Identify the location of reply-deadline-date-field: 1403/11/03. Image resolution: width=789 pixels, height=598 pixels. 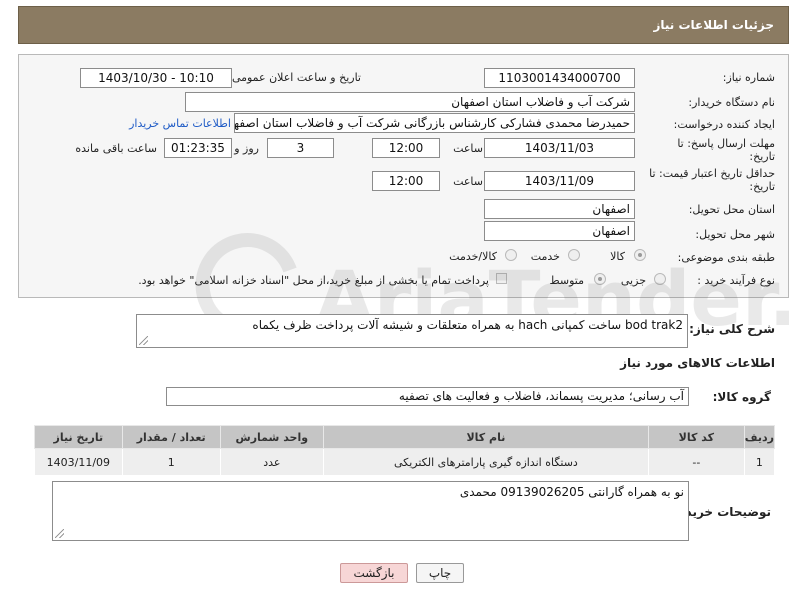
(559, 148).